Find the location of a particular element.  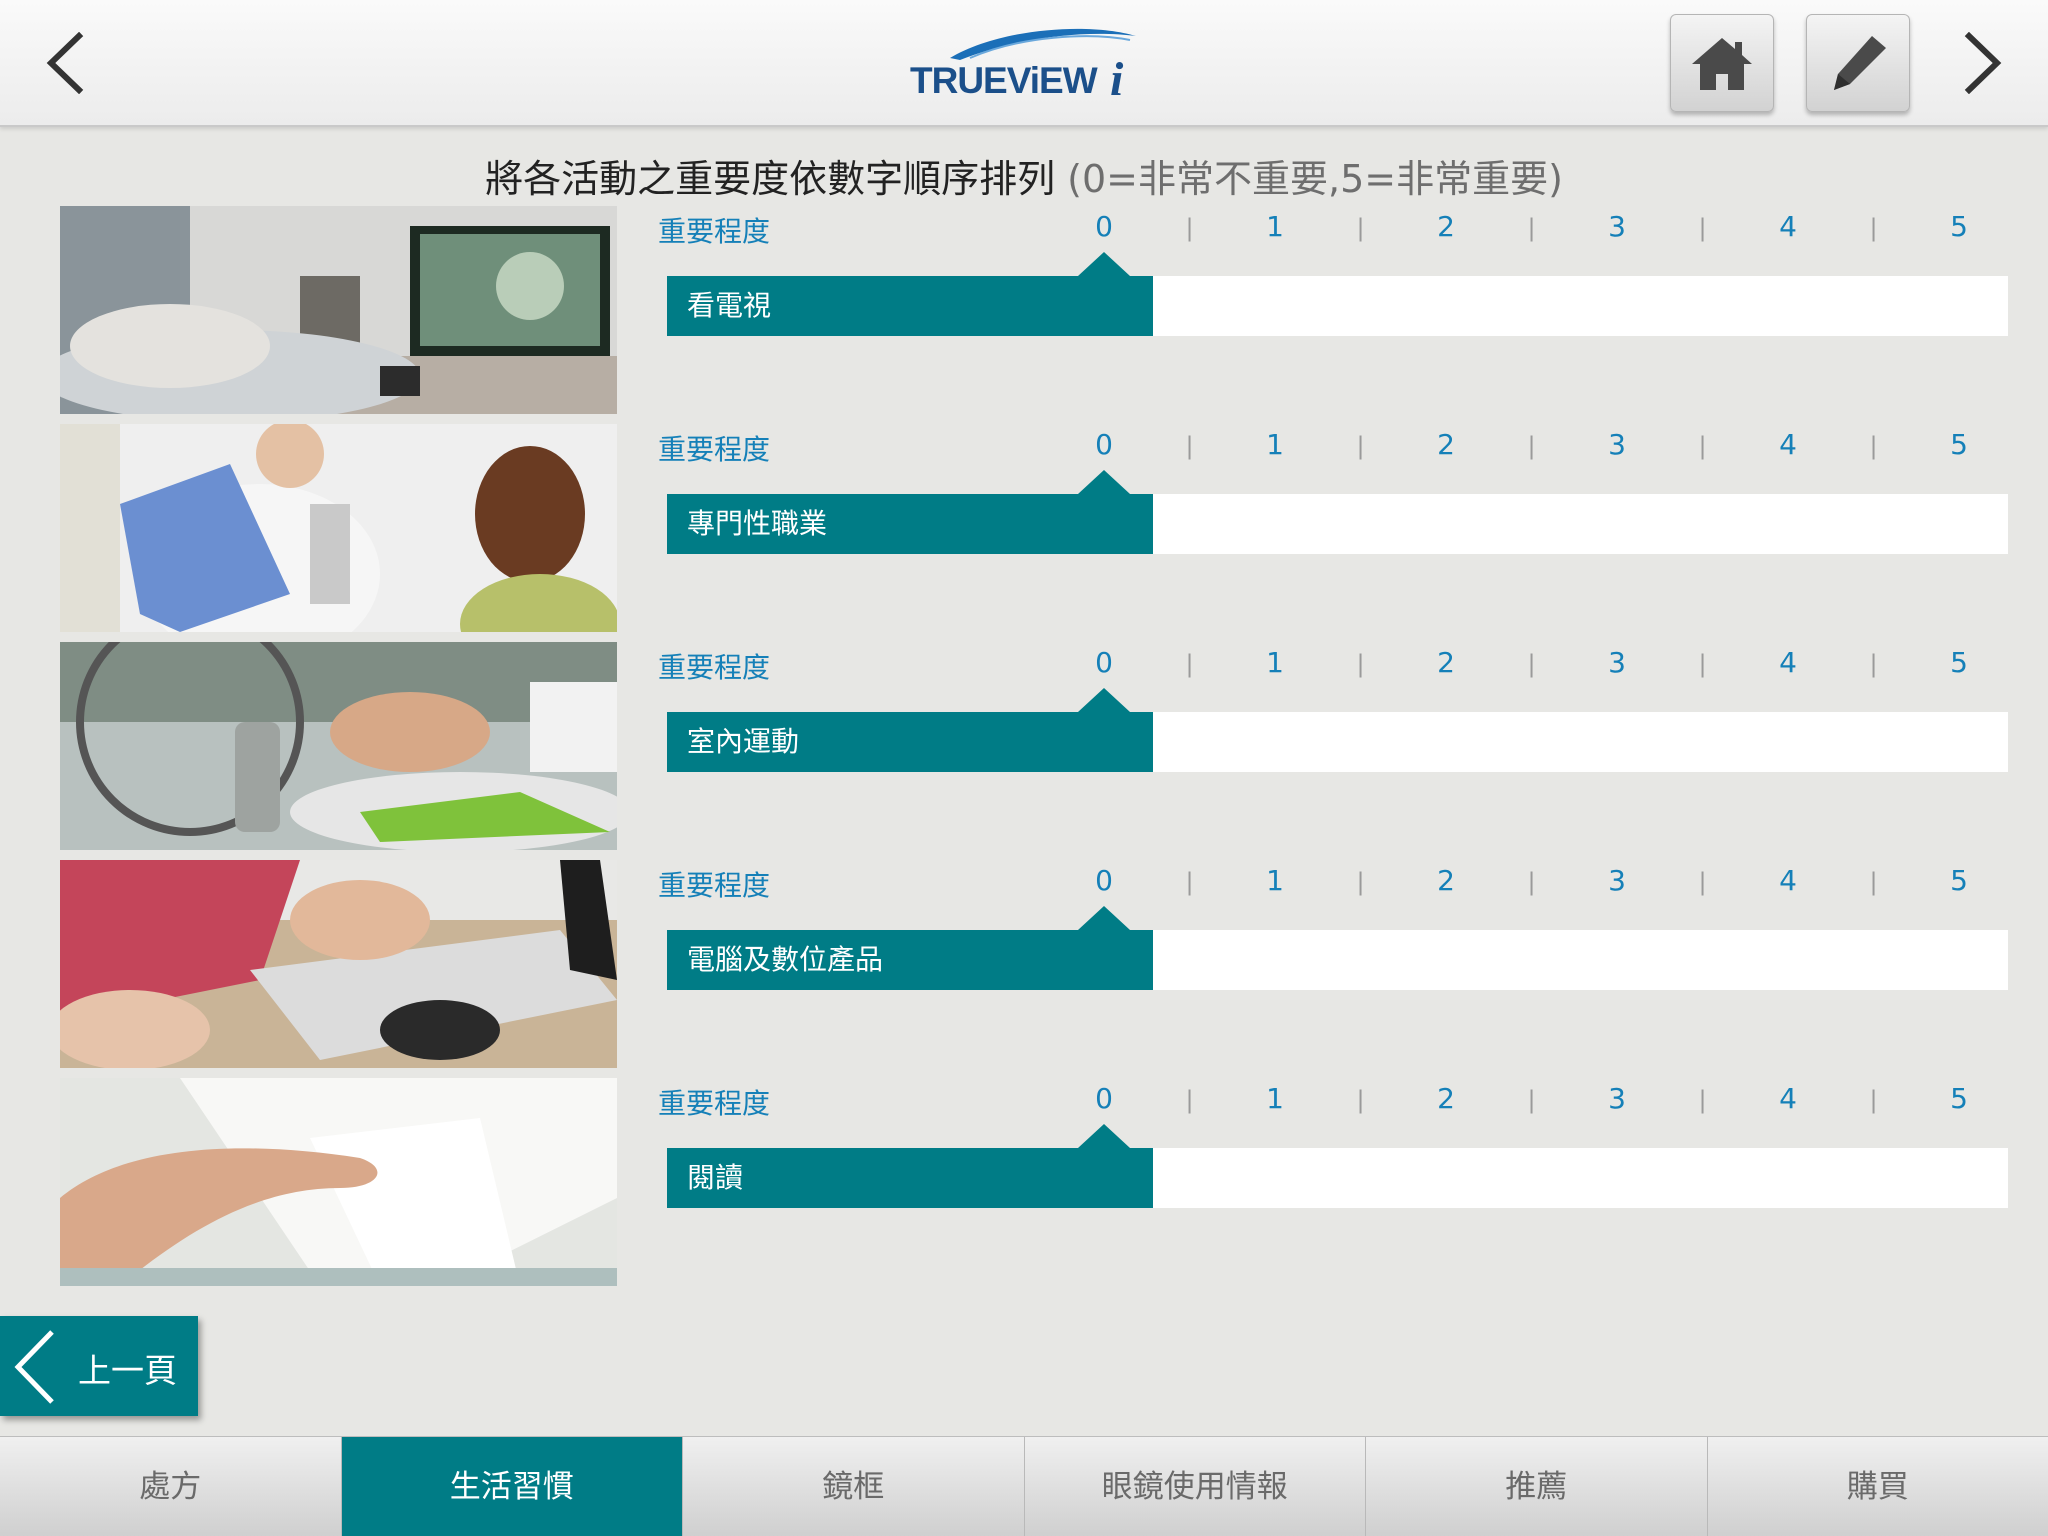

activity-row: 重要程度 0 | 1 | 2 | 3 | 4 | 5 電腦及數位產品 is located at coordinates (1024, 964).